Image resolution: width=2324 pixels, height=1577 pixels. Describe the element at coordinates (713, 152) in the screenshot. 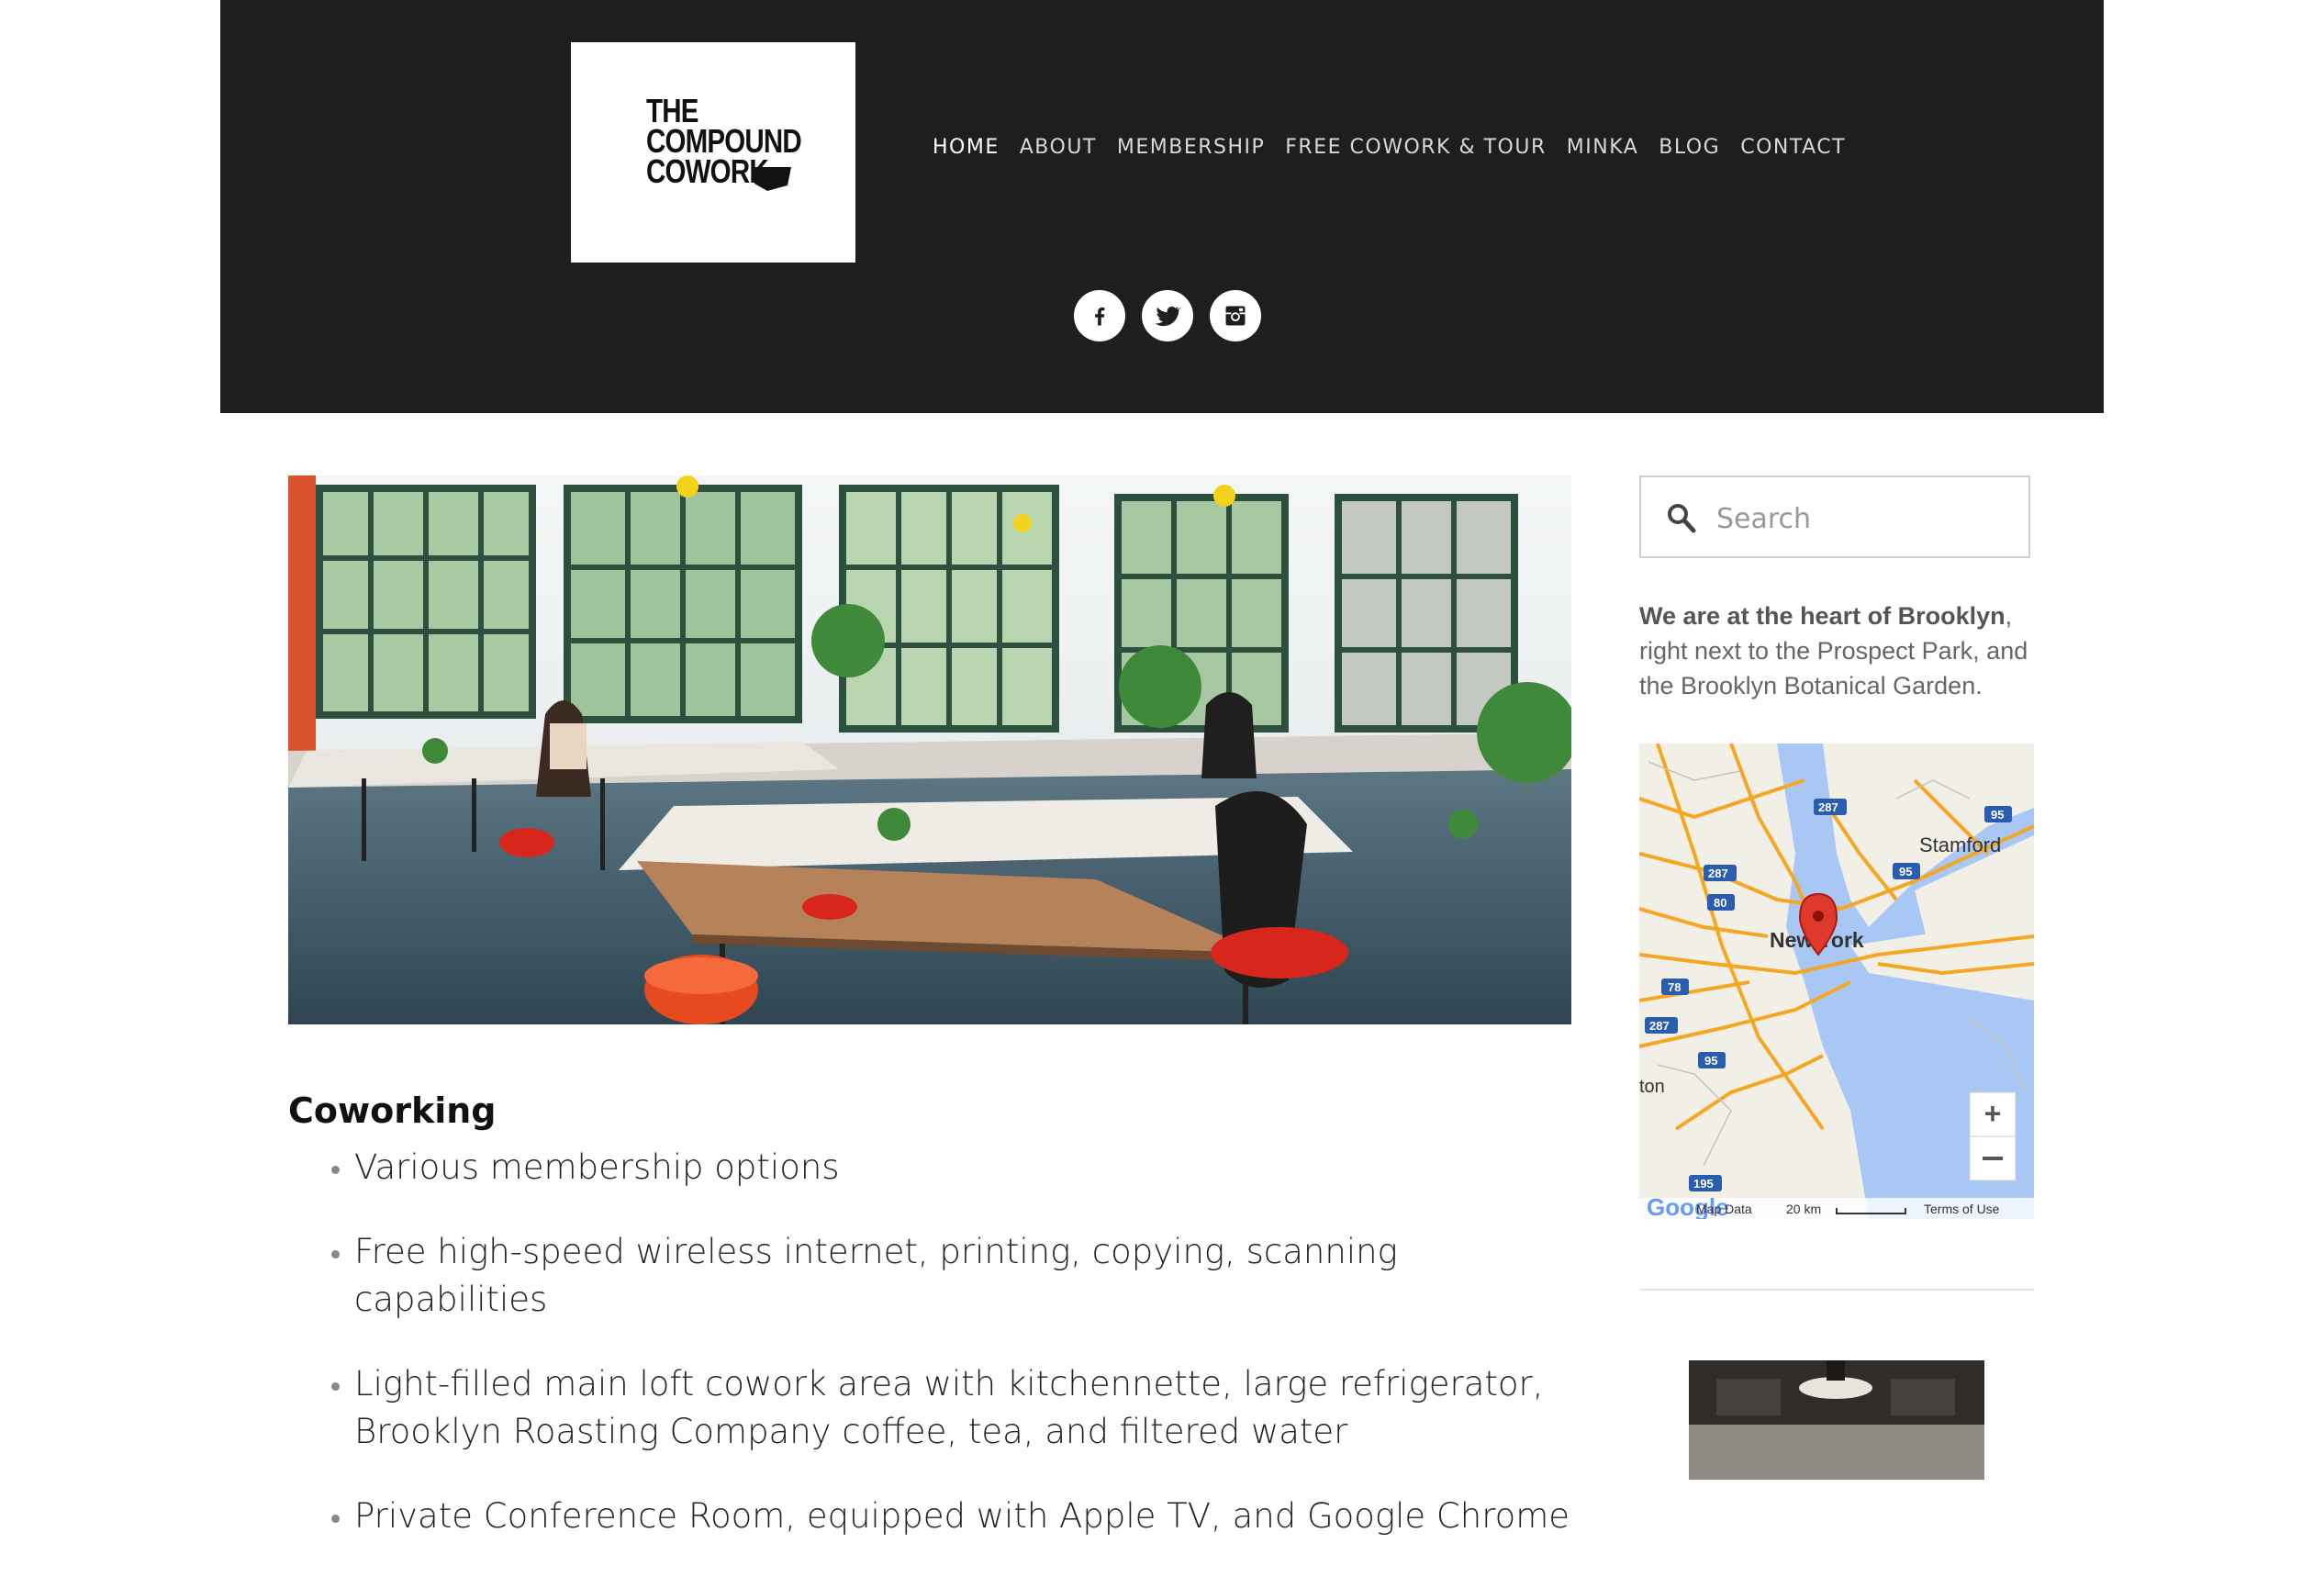

I see `logo: THE COMPOUND COWORK` at that location.